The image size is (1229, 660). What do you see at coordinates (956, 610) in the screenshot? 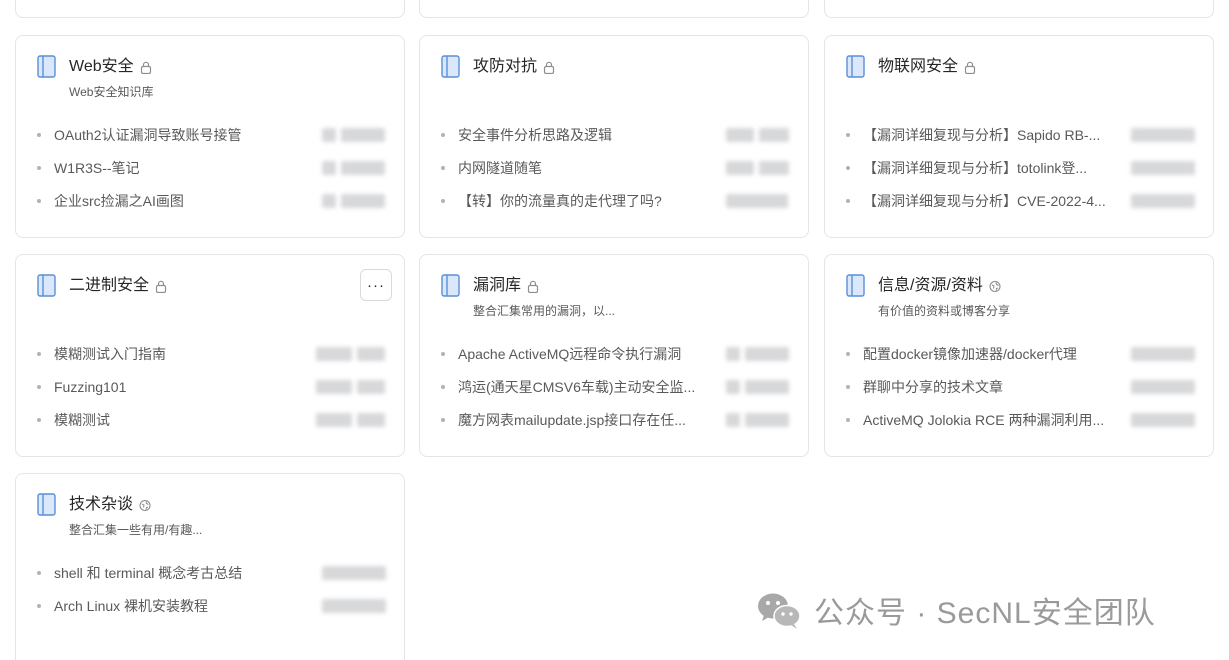
I see `watermark: 公众号 · SecNL安全团队` at bounding box center [956, 610].